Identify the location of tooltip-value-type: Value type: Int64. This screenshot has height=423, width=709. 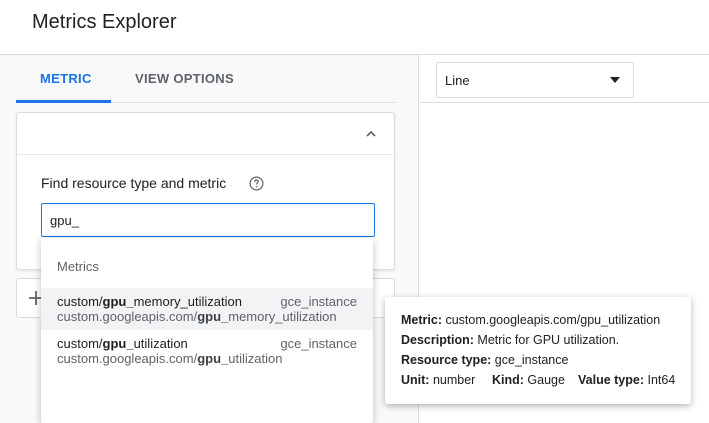
(627, 380).